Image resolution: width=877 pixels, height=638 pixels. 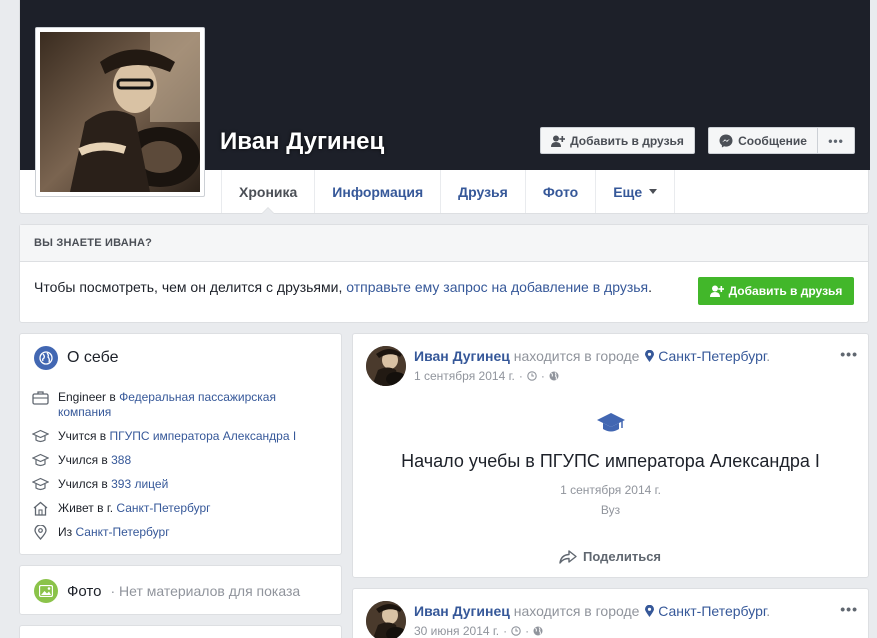 I want to click on add-friend-button: Добавить в друзья, so click(x=617, y=140).